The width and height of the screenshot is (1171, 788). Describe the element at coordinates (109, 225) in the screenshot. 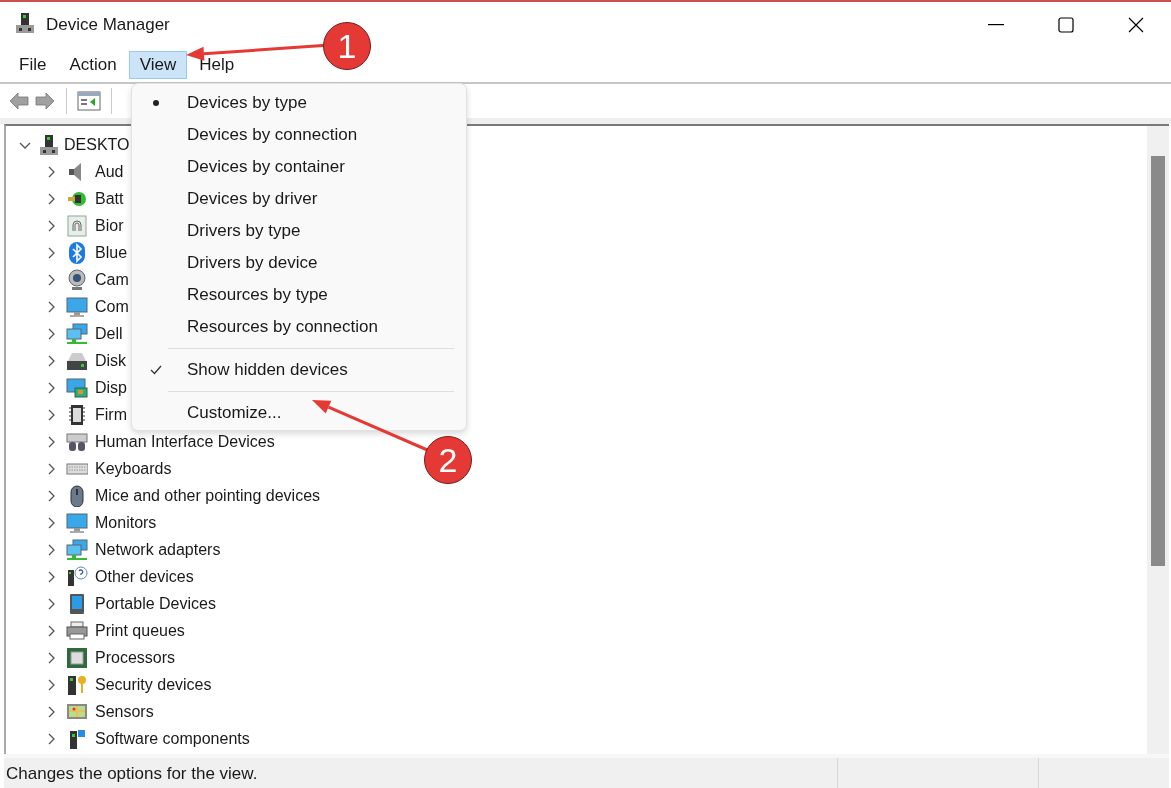

I see `tree-item: Bior` at that location.